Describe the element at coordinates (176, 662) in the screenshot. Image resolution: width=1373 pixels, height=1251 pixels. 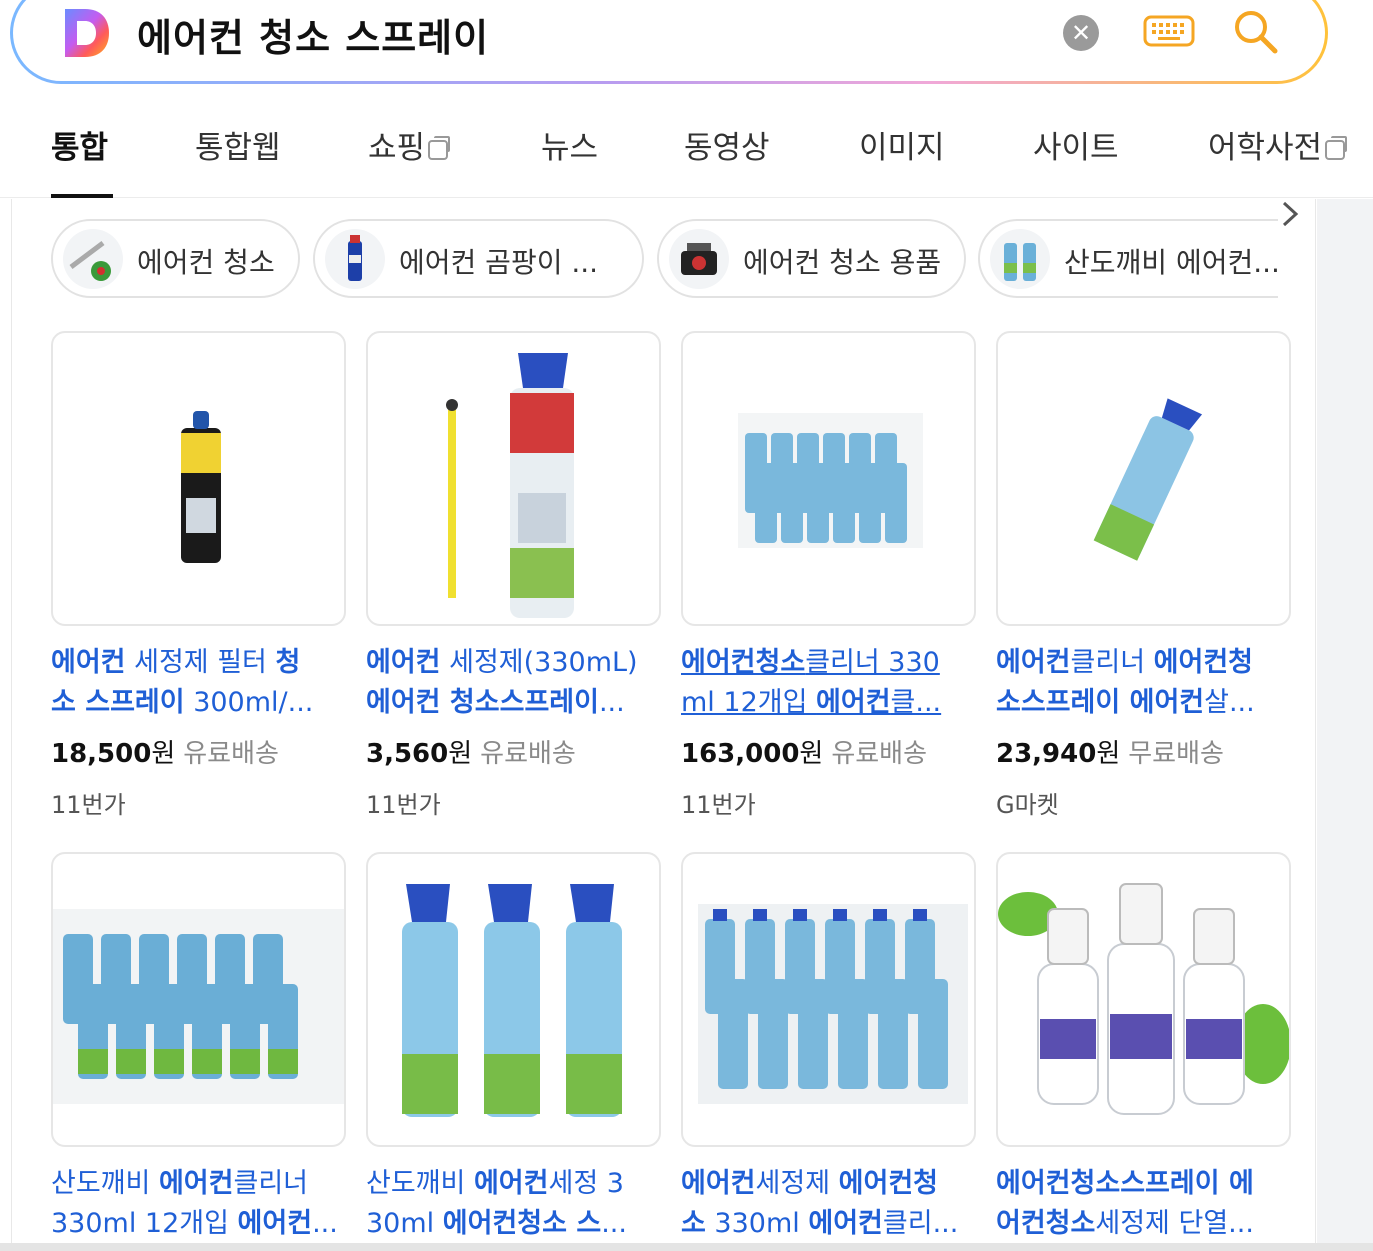
I see `product-title-line: 에어컨 세정제 필터 청` at that location.